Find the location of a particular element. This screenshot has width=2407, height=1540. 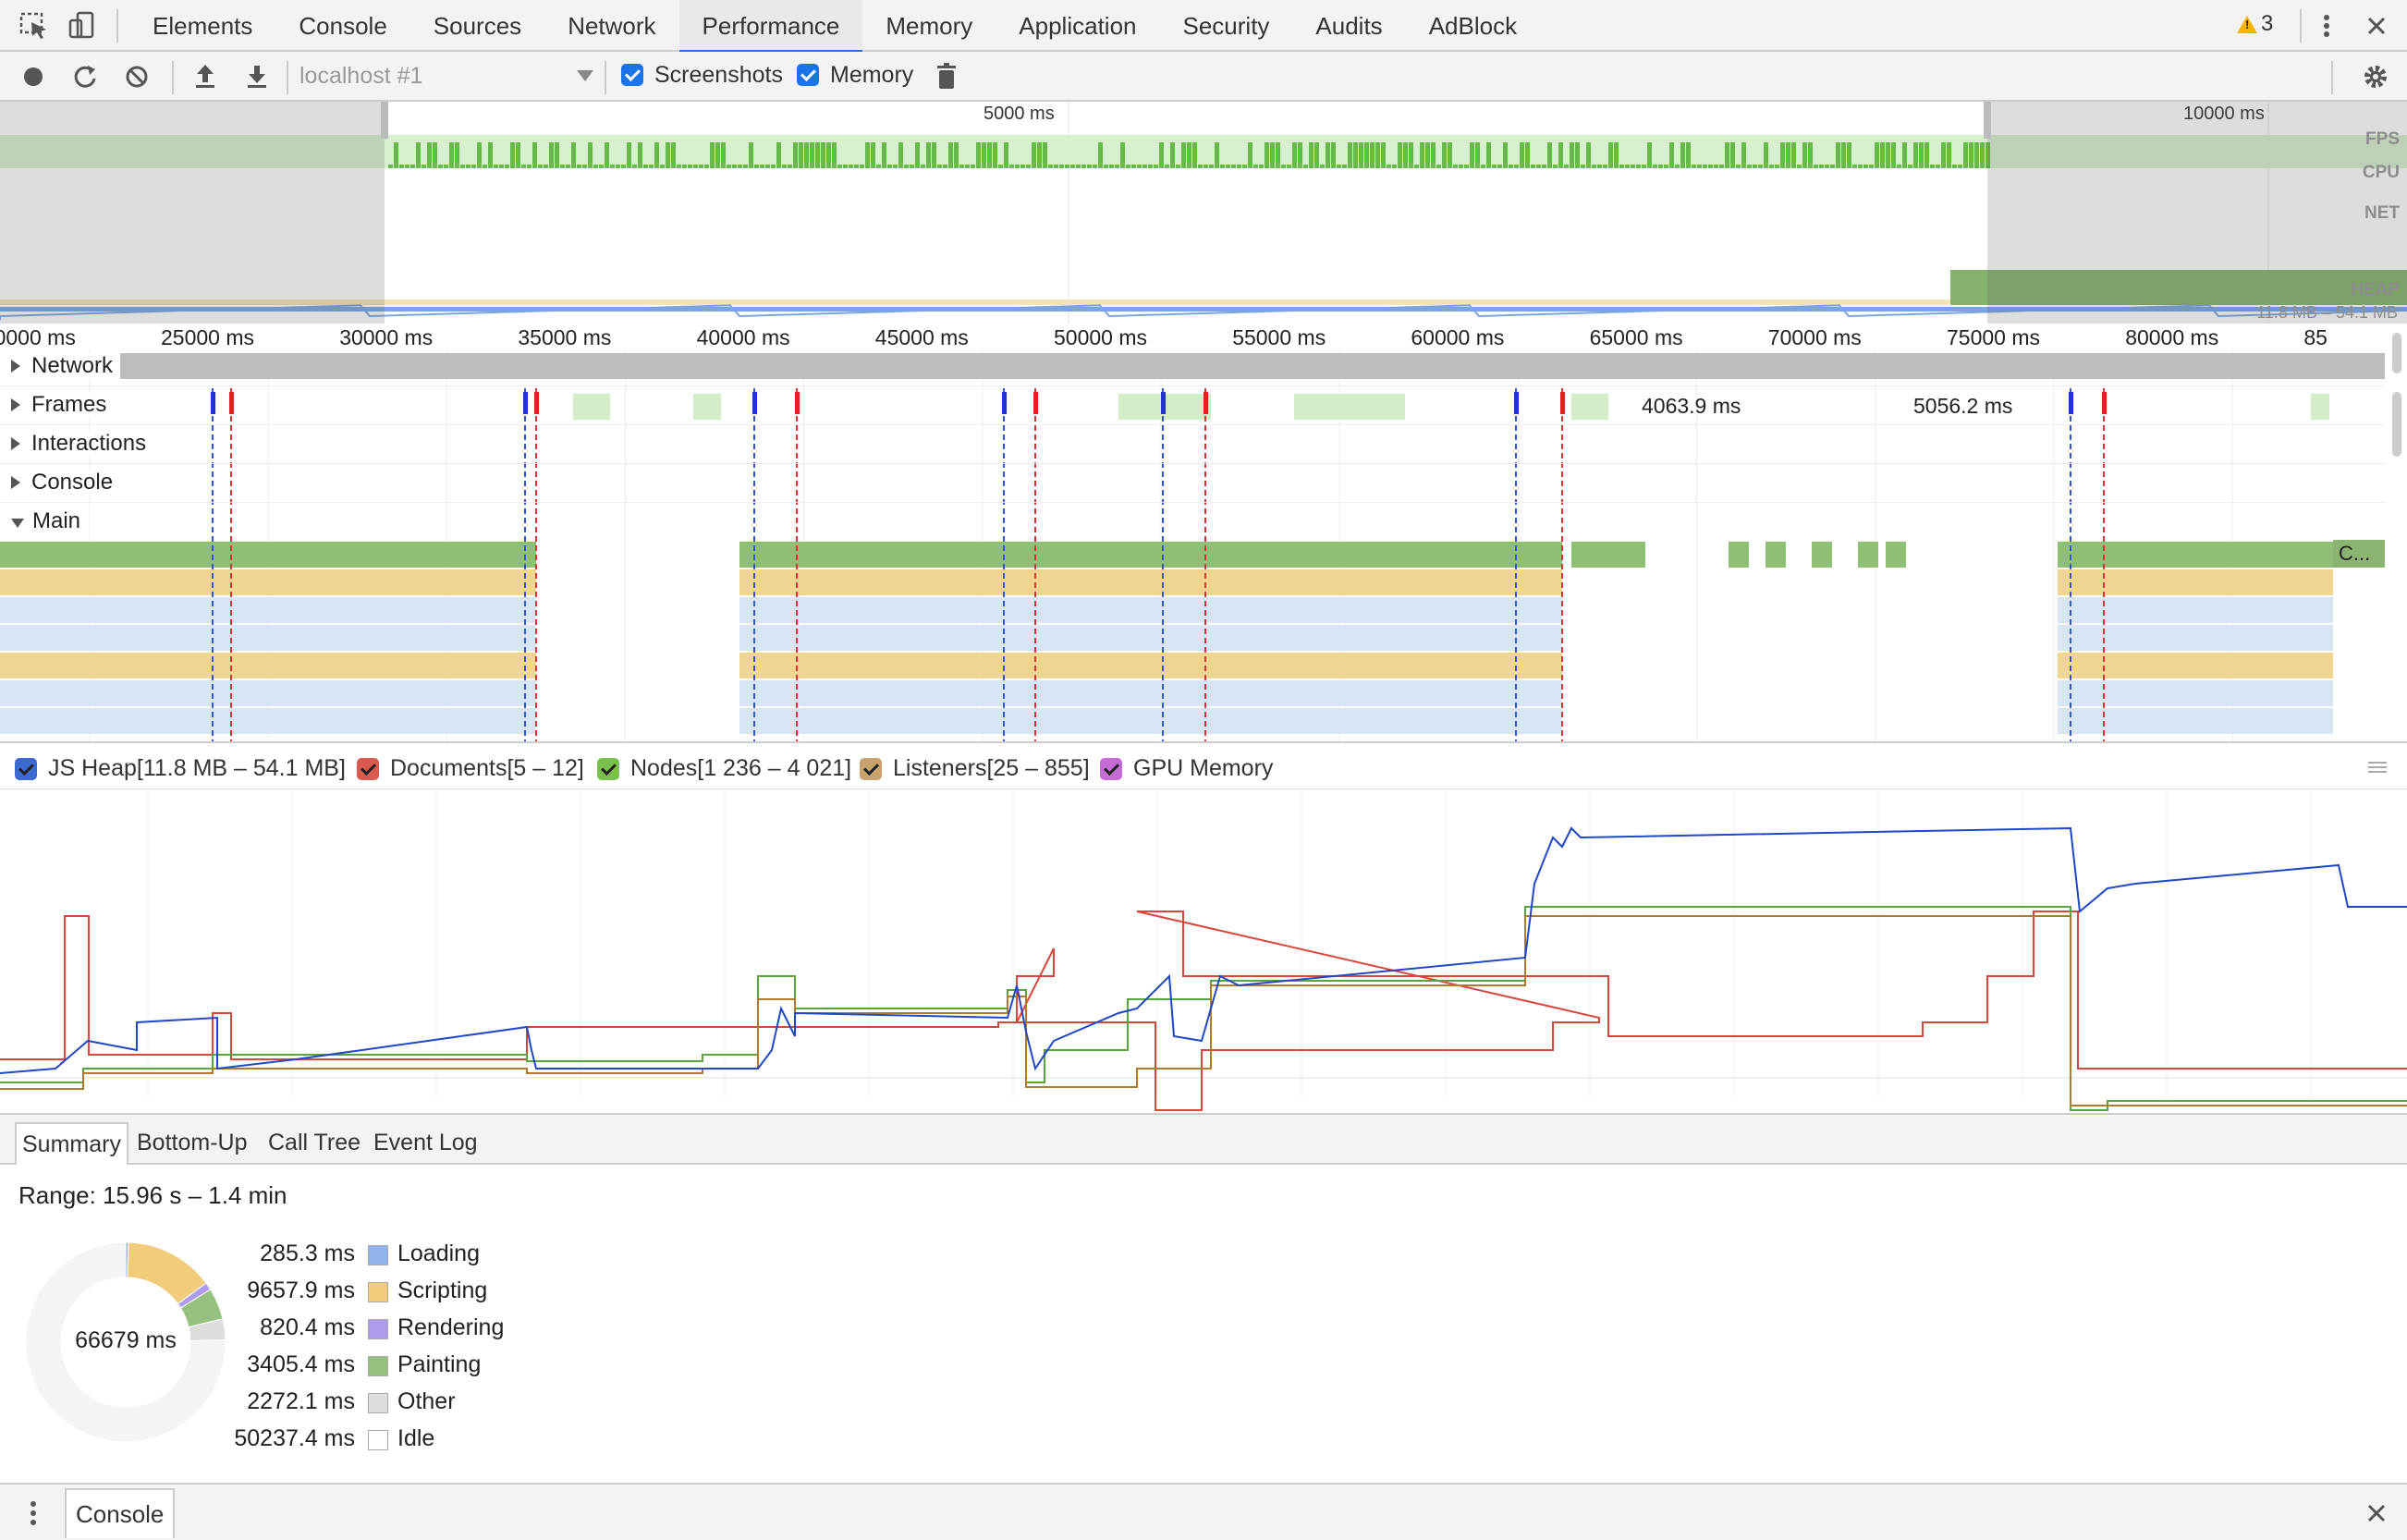

clear-icon is located at coordinates (136, 76).